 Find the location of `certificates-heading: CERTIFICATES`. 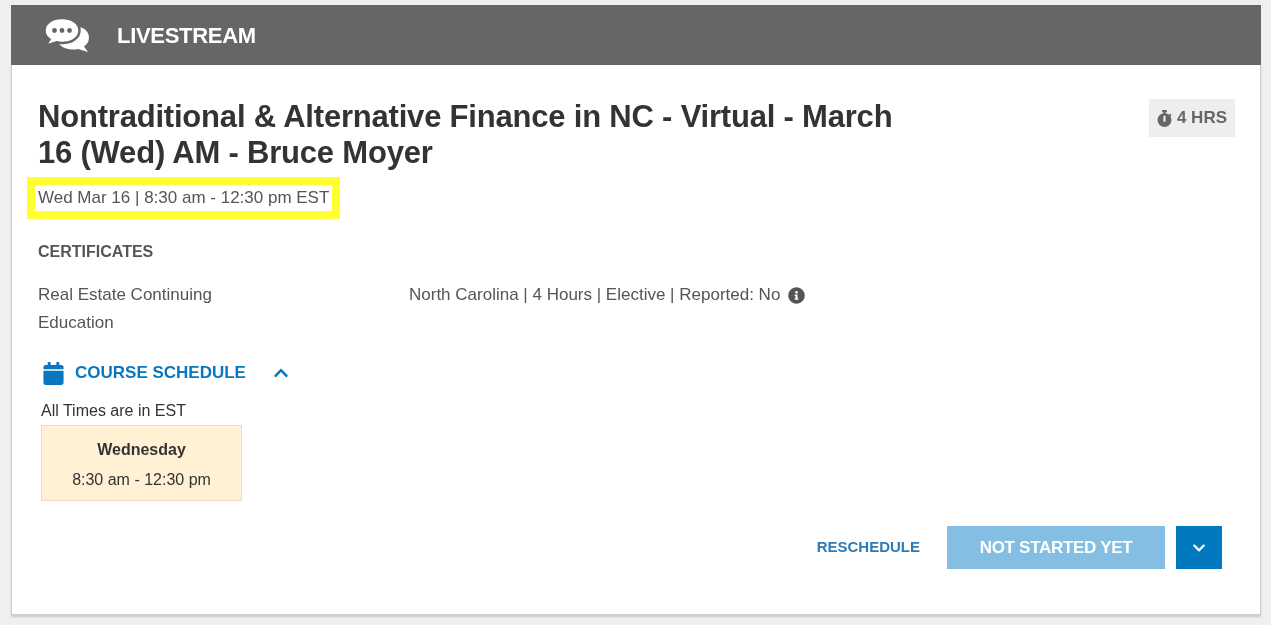

certificates-heading: CERTIFICATES is located at coordinates (96, 252).